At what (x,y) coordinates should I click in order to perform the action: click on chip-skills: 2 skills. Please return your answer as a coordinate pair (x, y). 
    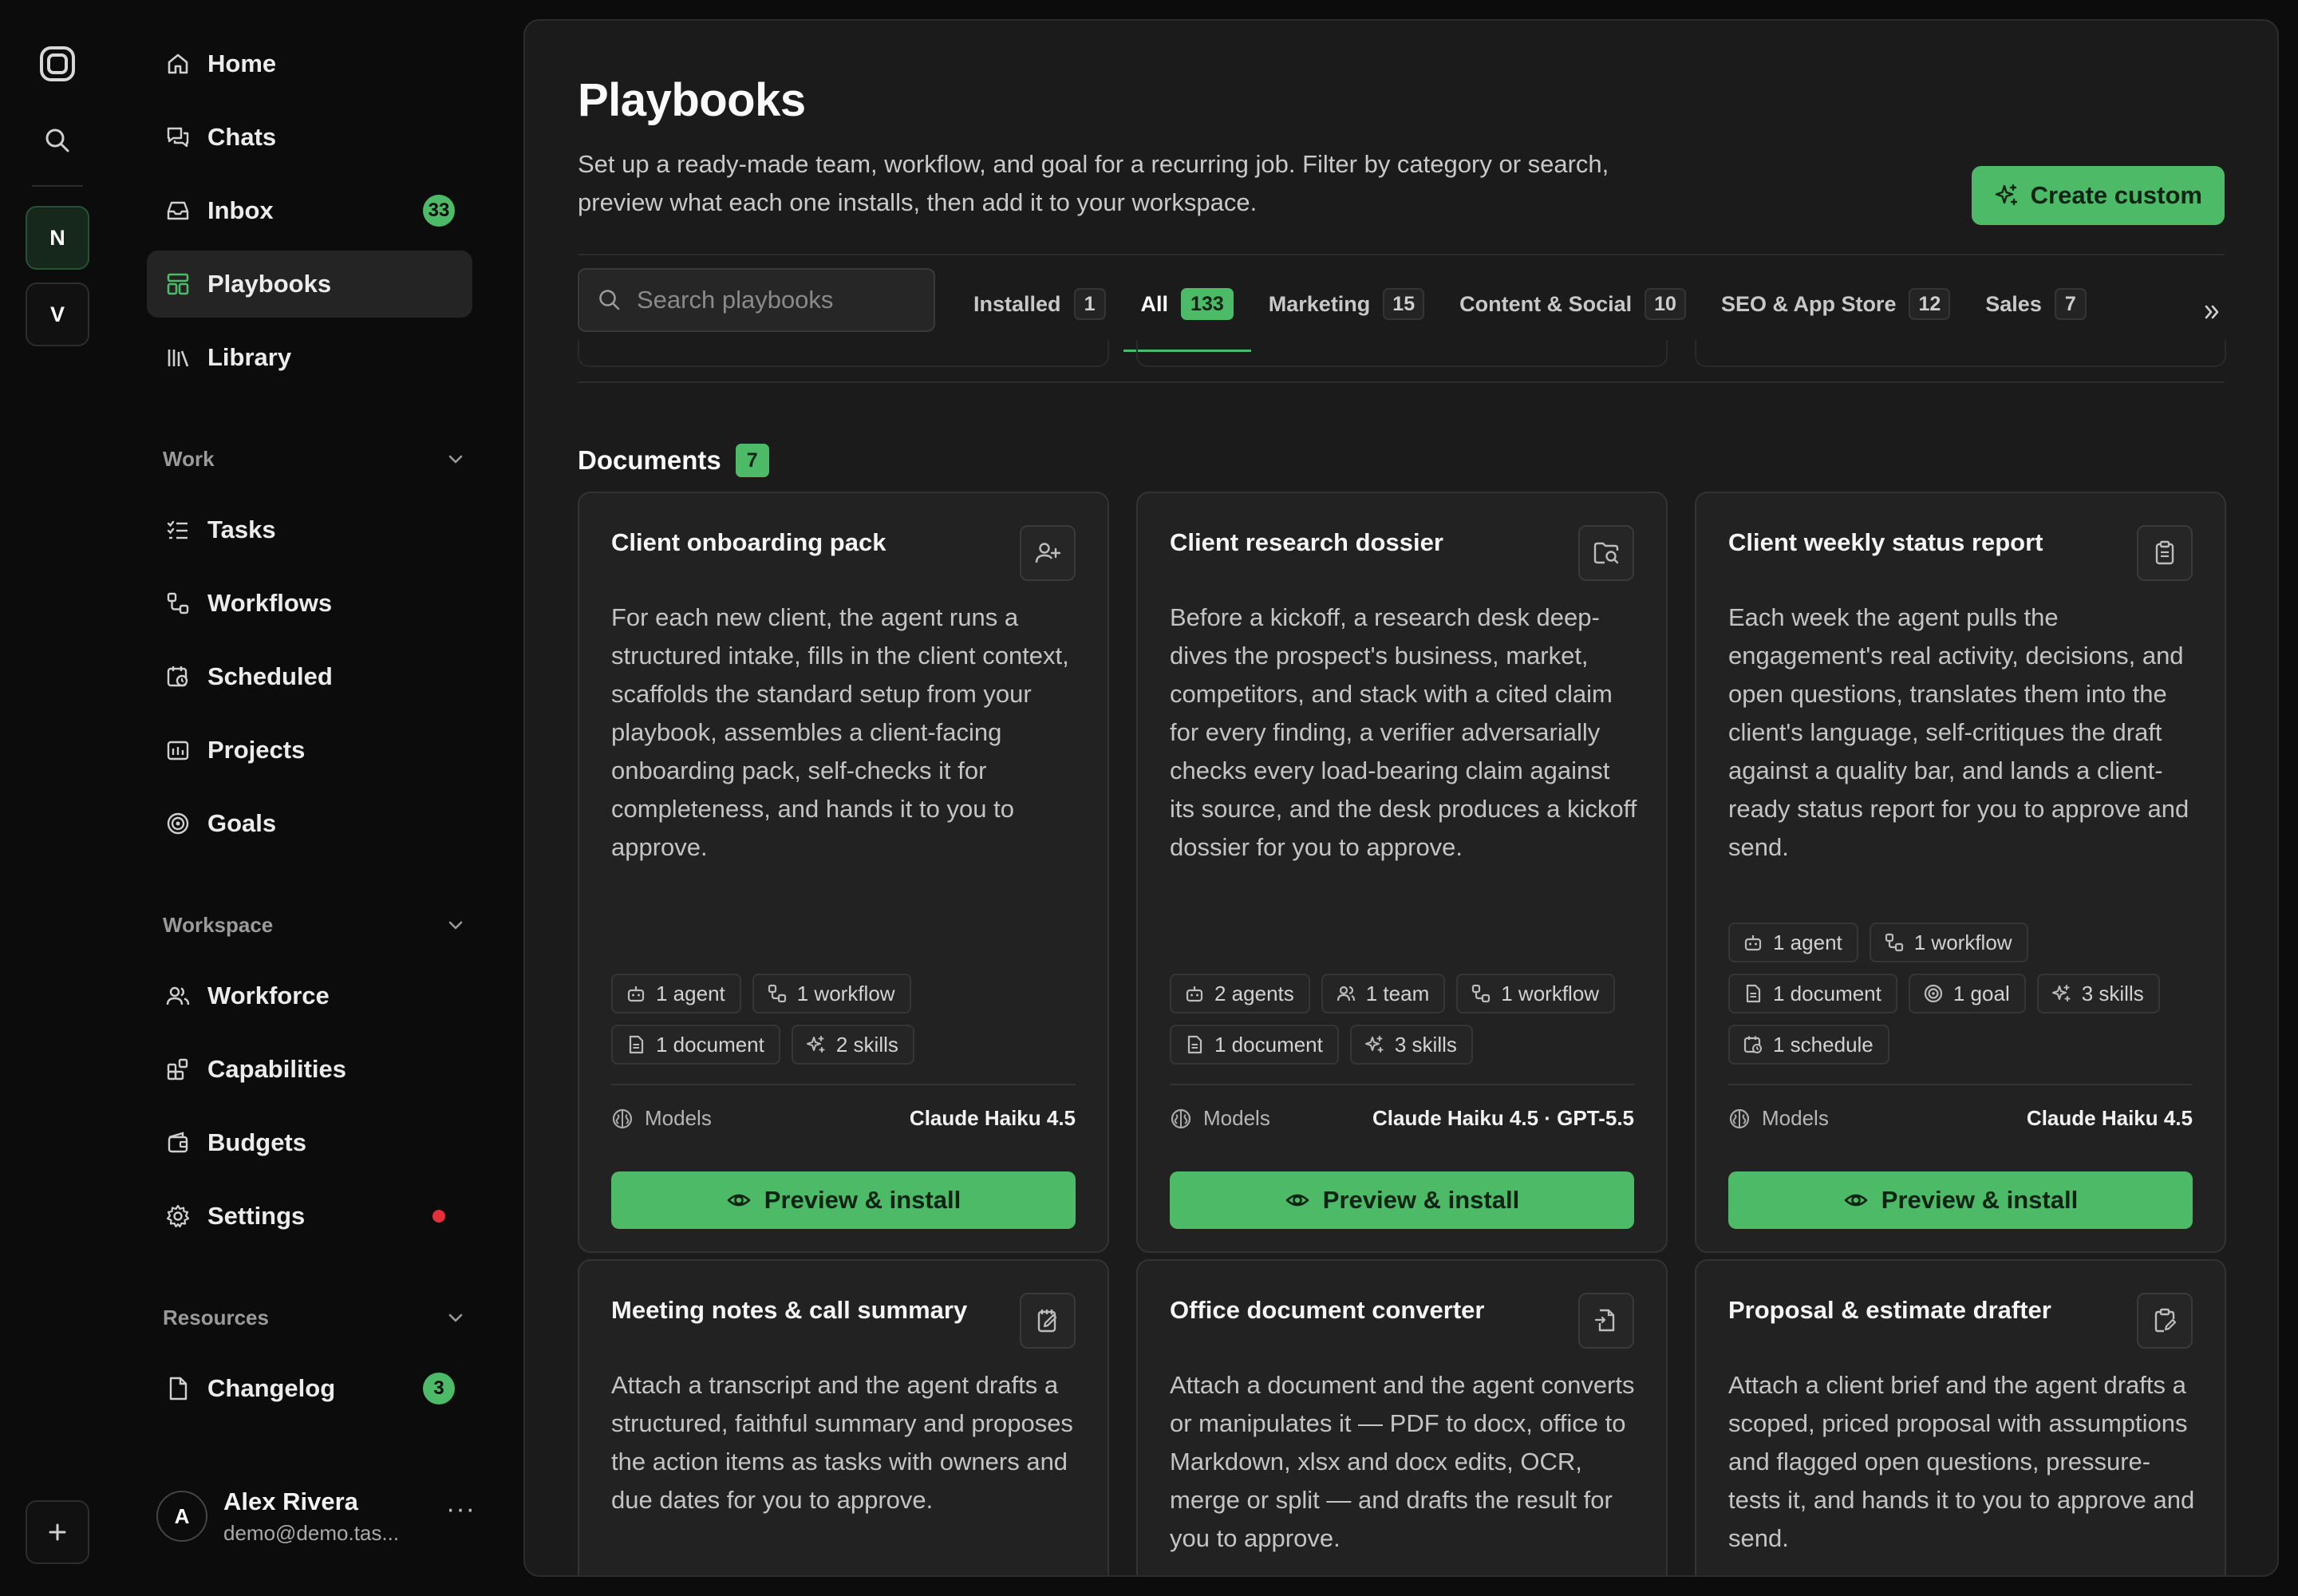
    Looking at the image, I should click on (852, 1045).